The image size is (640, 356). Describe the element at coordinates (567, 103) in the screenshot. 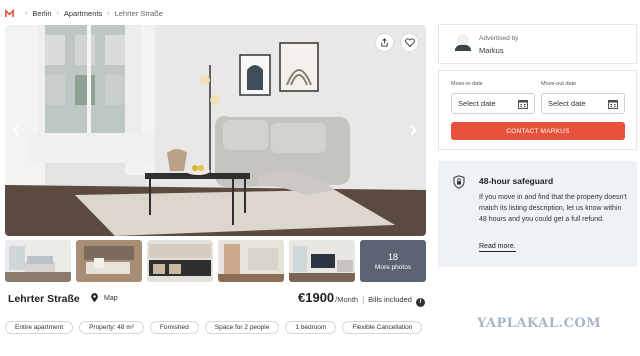

I see `move-out-placeholder: Select date` at that location.